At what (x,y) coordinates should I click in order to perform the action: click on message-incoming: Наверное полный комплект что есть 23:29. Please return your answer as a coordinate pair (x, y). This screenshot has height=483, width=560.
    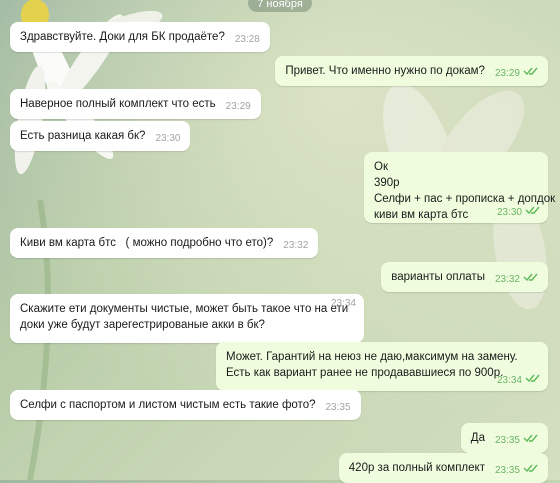
    Looking at the image, I should click on (135, 104).